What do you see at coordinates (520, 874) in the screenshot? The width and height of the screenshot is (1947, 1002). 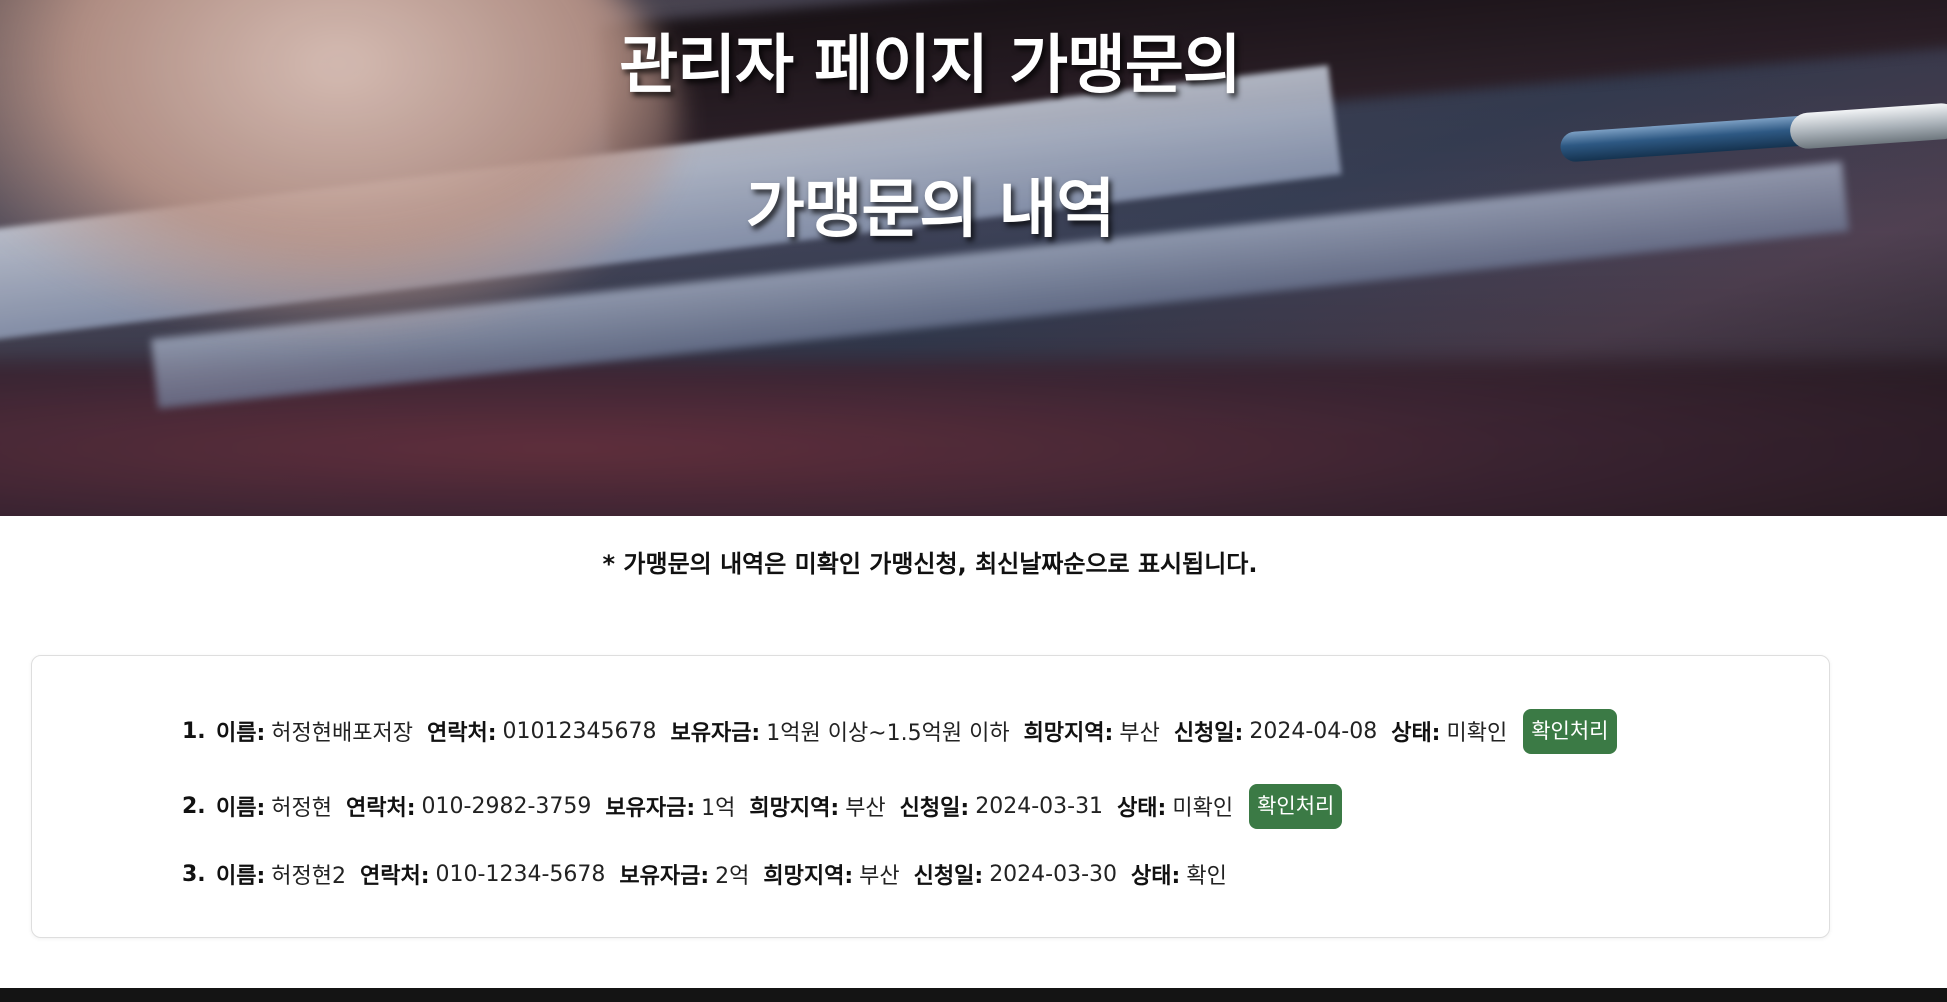 I see `contact-value: 010-1234-5678` at bounding box center [520, 874].